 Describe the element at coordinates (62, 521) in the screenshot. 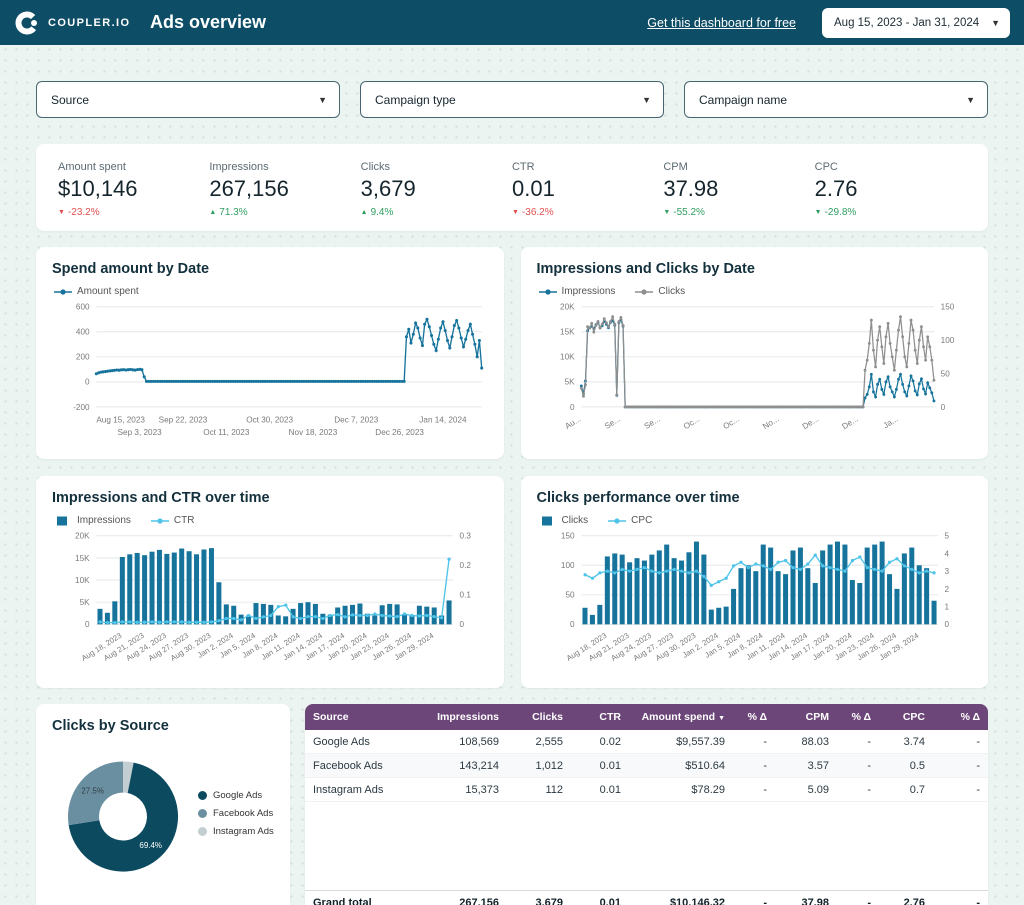

I see `legend-square-icon` at that location.